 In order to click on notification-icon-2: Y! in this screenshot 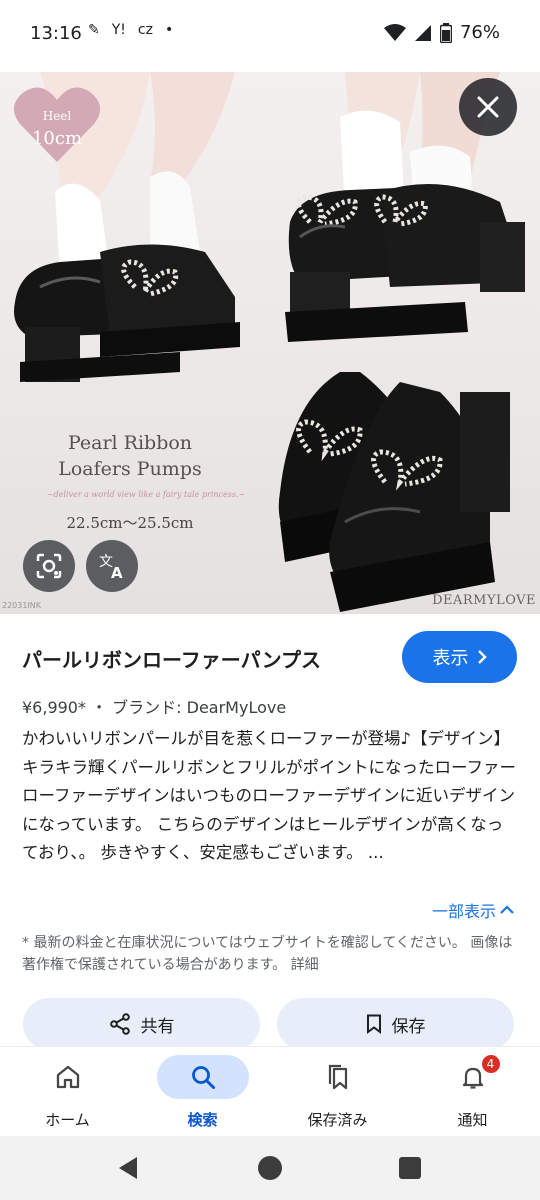, I will do `click(118, 30)`.